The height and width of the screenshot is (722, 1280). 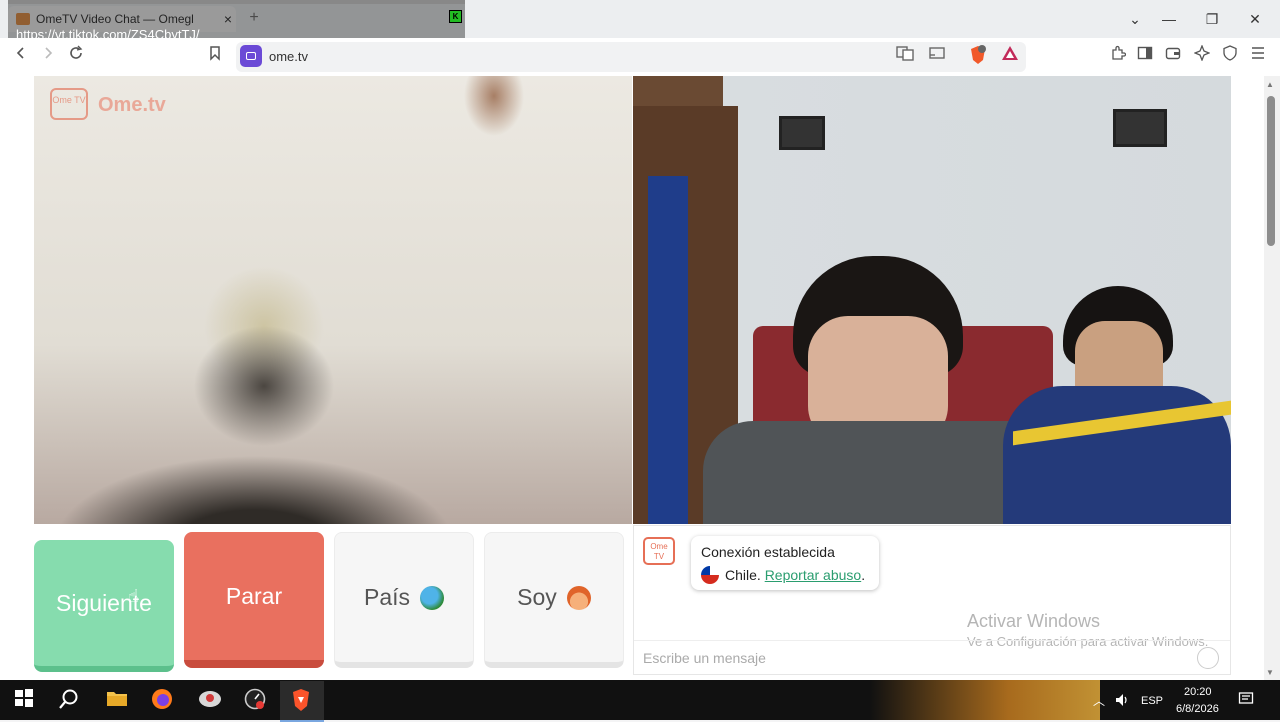 I want to click on back-icon, so click(x=21, y=56).